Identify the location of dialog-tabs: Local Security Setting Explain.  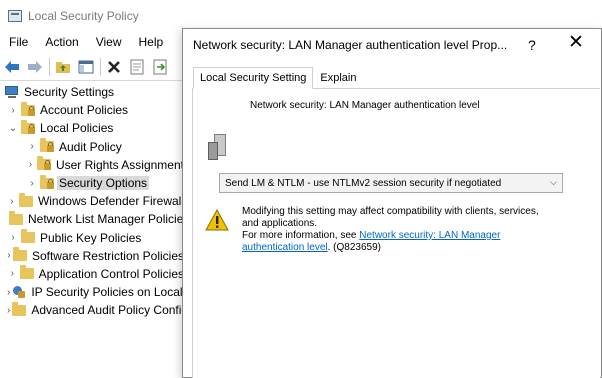
(278, 78).